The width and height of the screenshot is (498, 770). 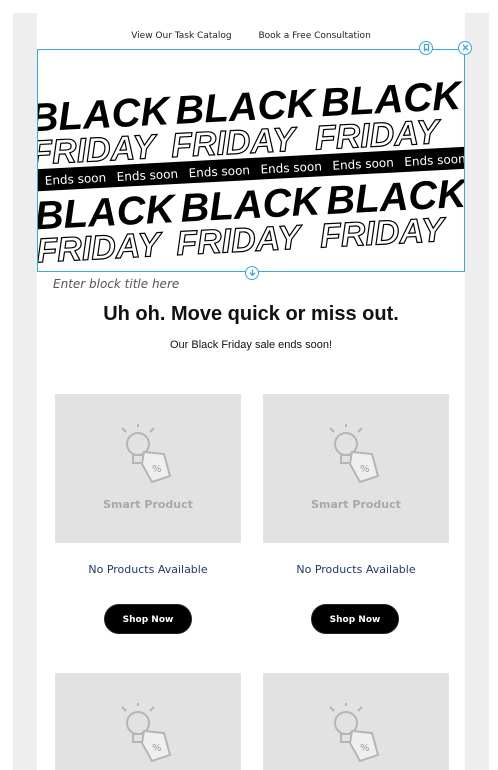 I want to click on left-gutter, so click(x=25, y=391).